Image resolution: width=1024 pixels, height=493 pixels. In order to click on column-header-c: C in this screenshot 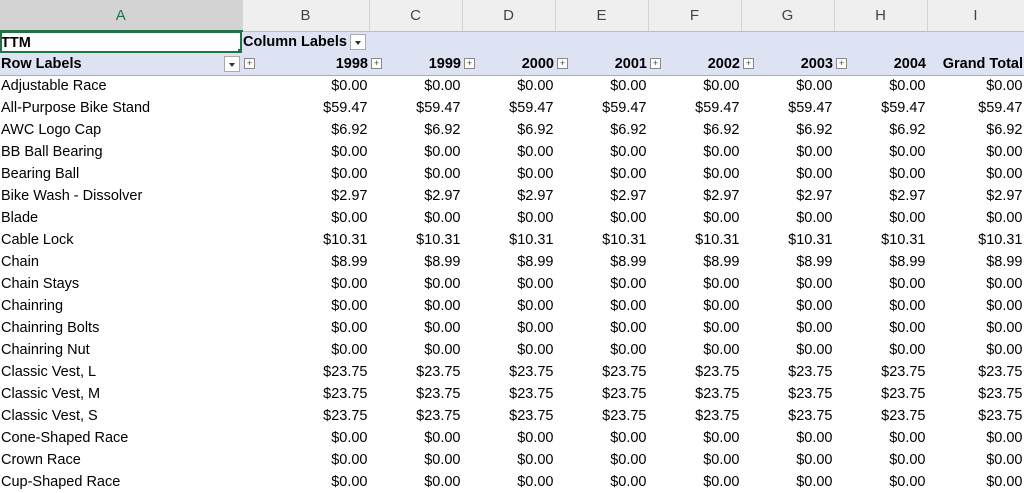, I will do `click(416, 16)`.